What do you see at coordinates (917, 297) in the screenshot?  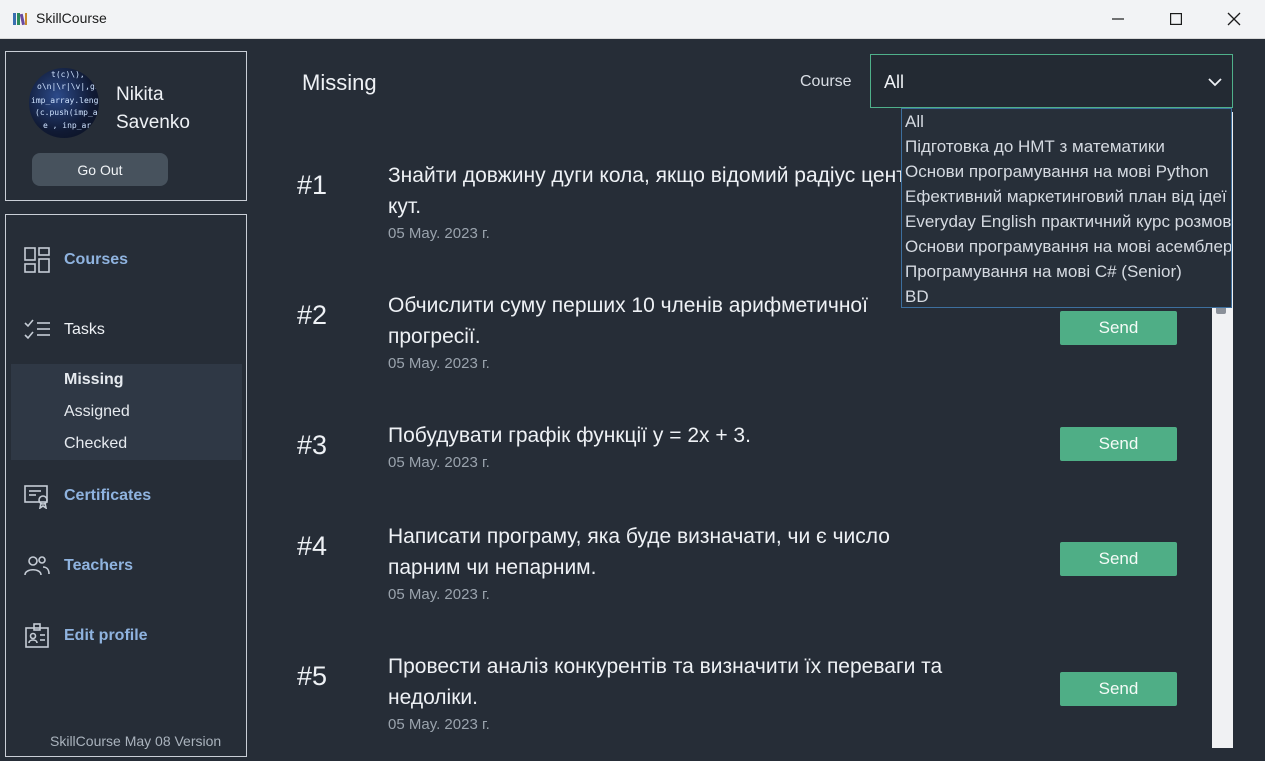 I see `dropdown-option: BD` at bounding box center [917, 297].